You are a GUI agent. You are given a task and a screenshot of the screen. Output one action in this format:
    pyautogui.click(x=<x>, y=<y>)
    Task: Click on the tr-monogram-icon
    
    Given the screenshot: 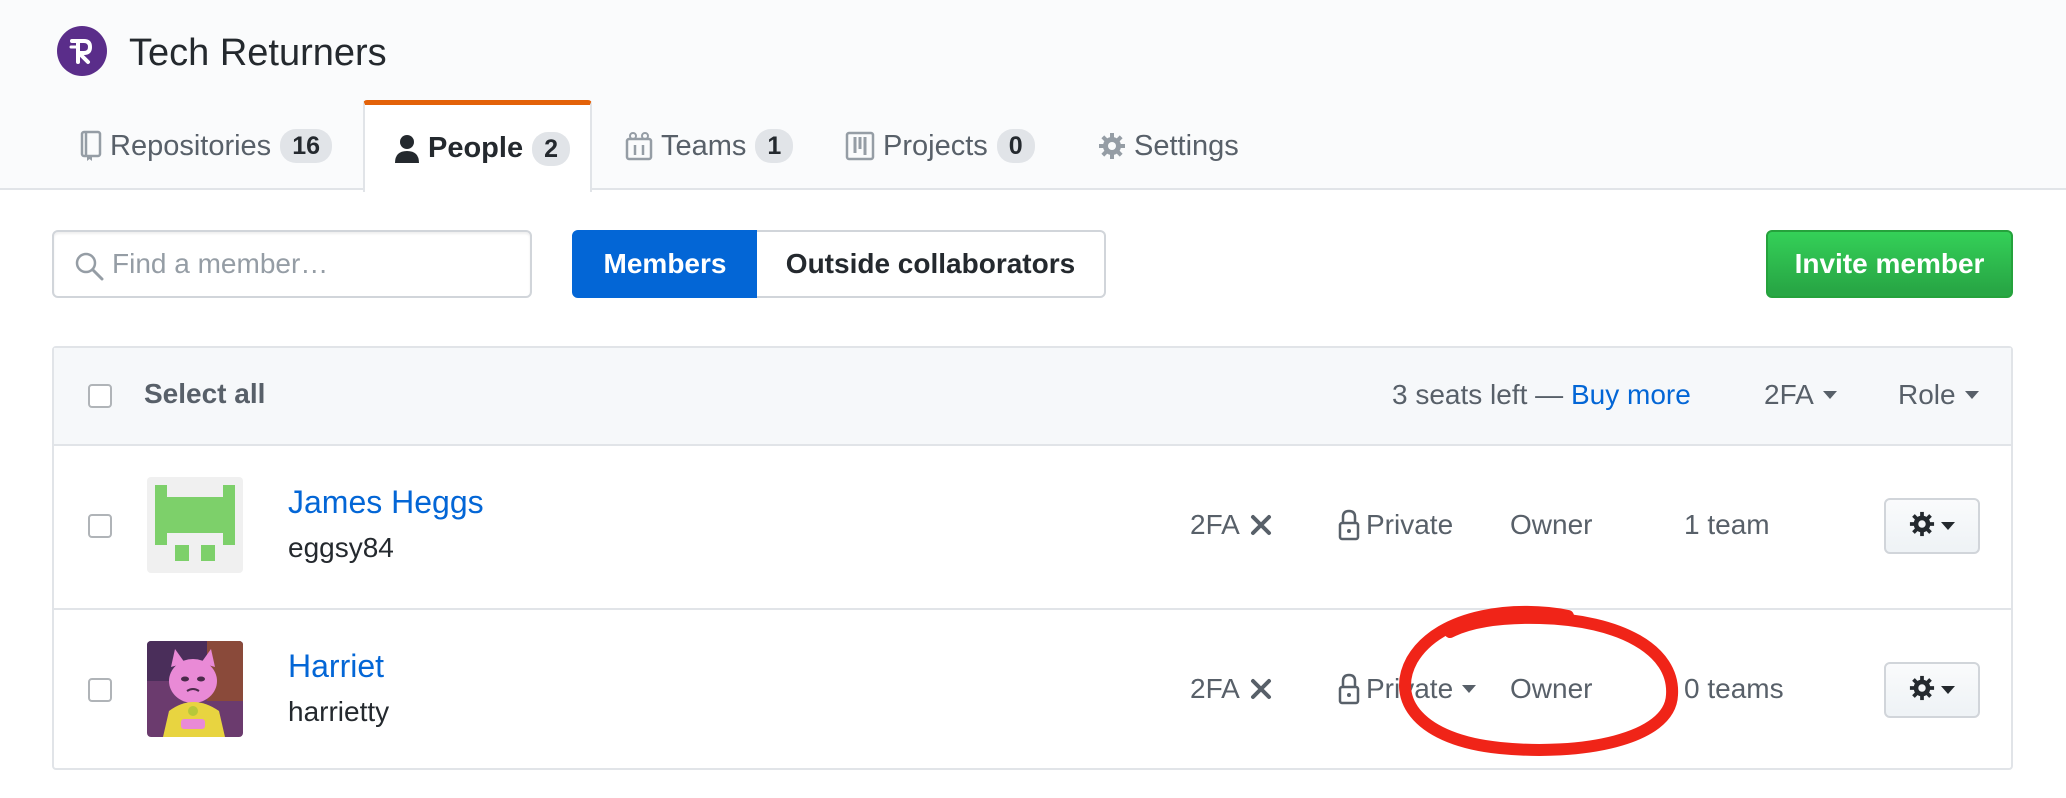 What is the action you would take?
    pyautogui.click(x=80, y=51)
    